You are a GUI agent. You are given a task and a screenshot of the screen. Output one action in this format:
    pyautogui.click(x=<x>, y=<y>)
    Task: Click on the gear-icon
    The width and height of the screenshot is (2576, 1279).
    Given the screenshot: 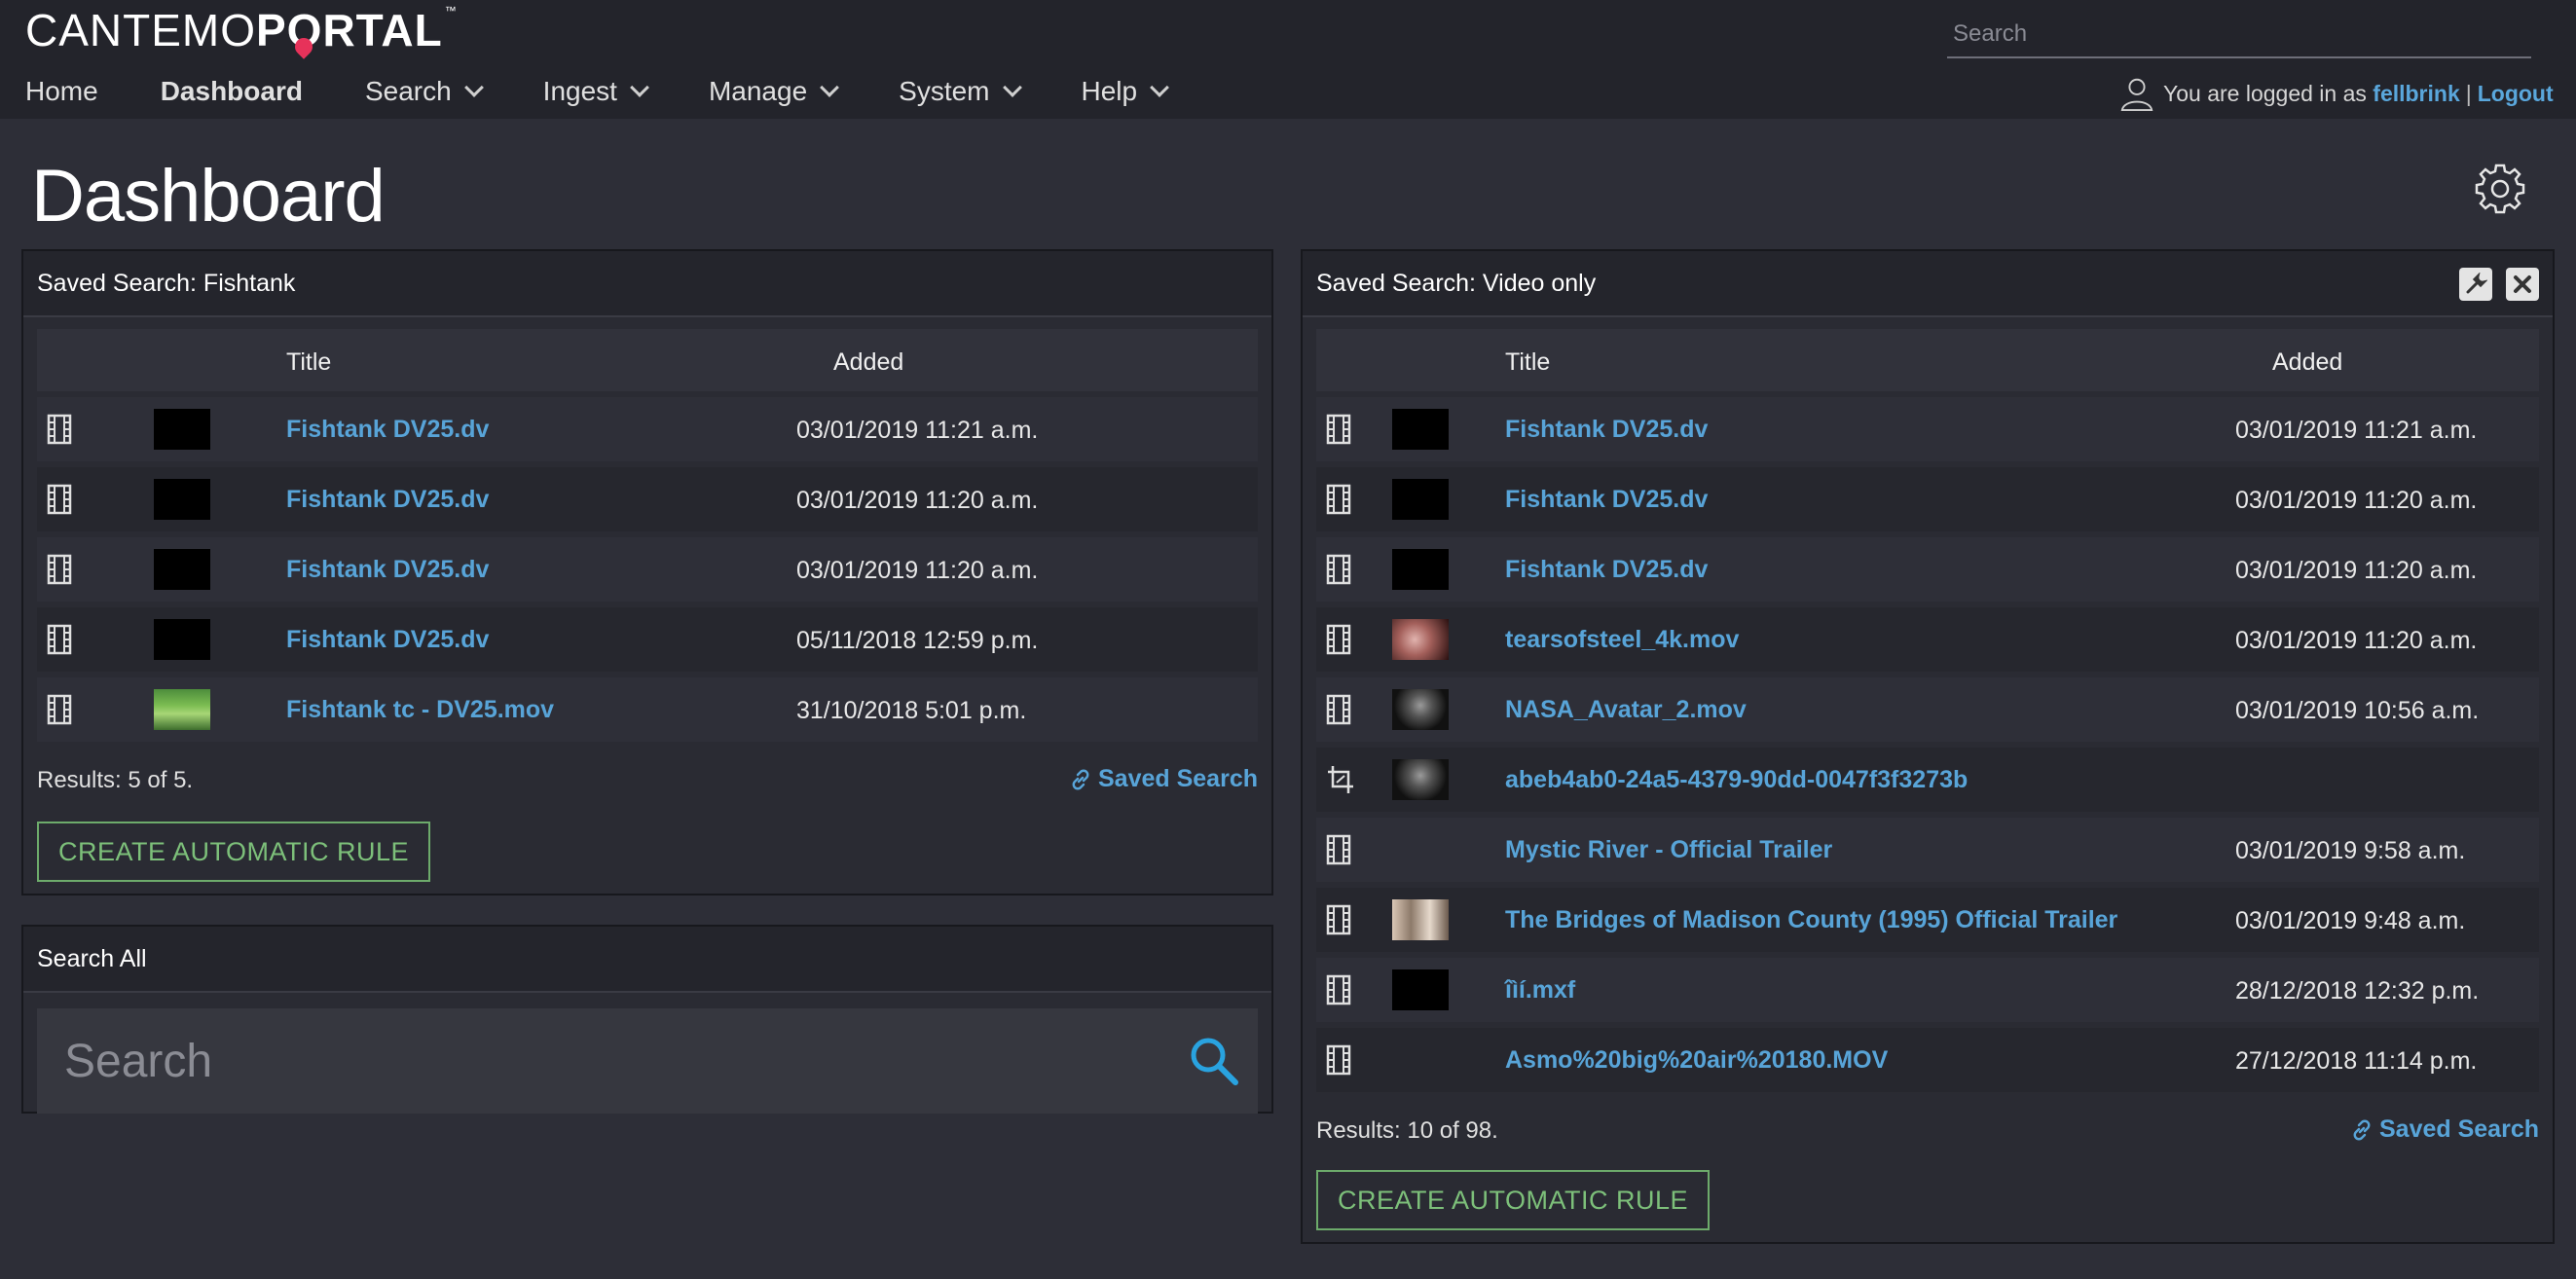 What is the action you would take?
    pyautogui.click(x=2500, y=189)
    